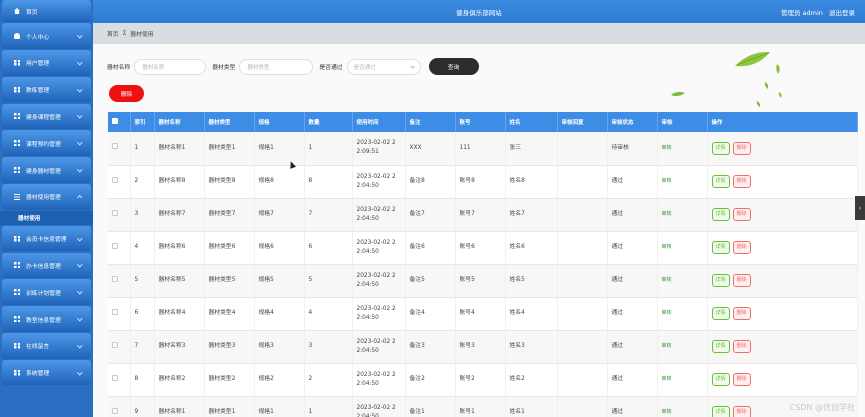  Describe the element at coordinates (480, 182) in the screenshot. I see `cell-account: 账号8` at that location.